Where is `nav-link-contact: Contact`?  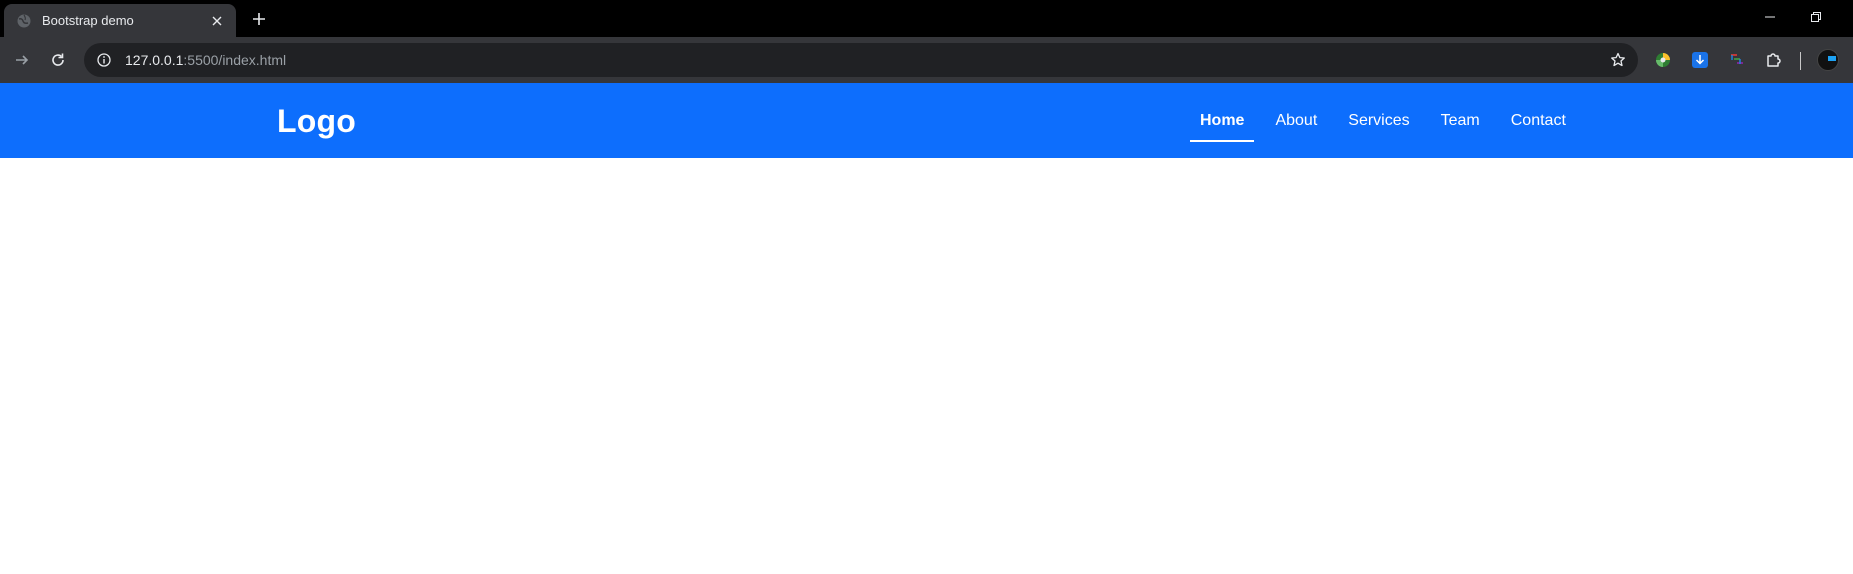 nav-link-contact: Contact is located at coordinates (1538, 120).